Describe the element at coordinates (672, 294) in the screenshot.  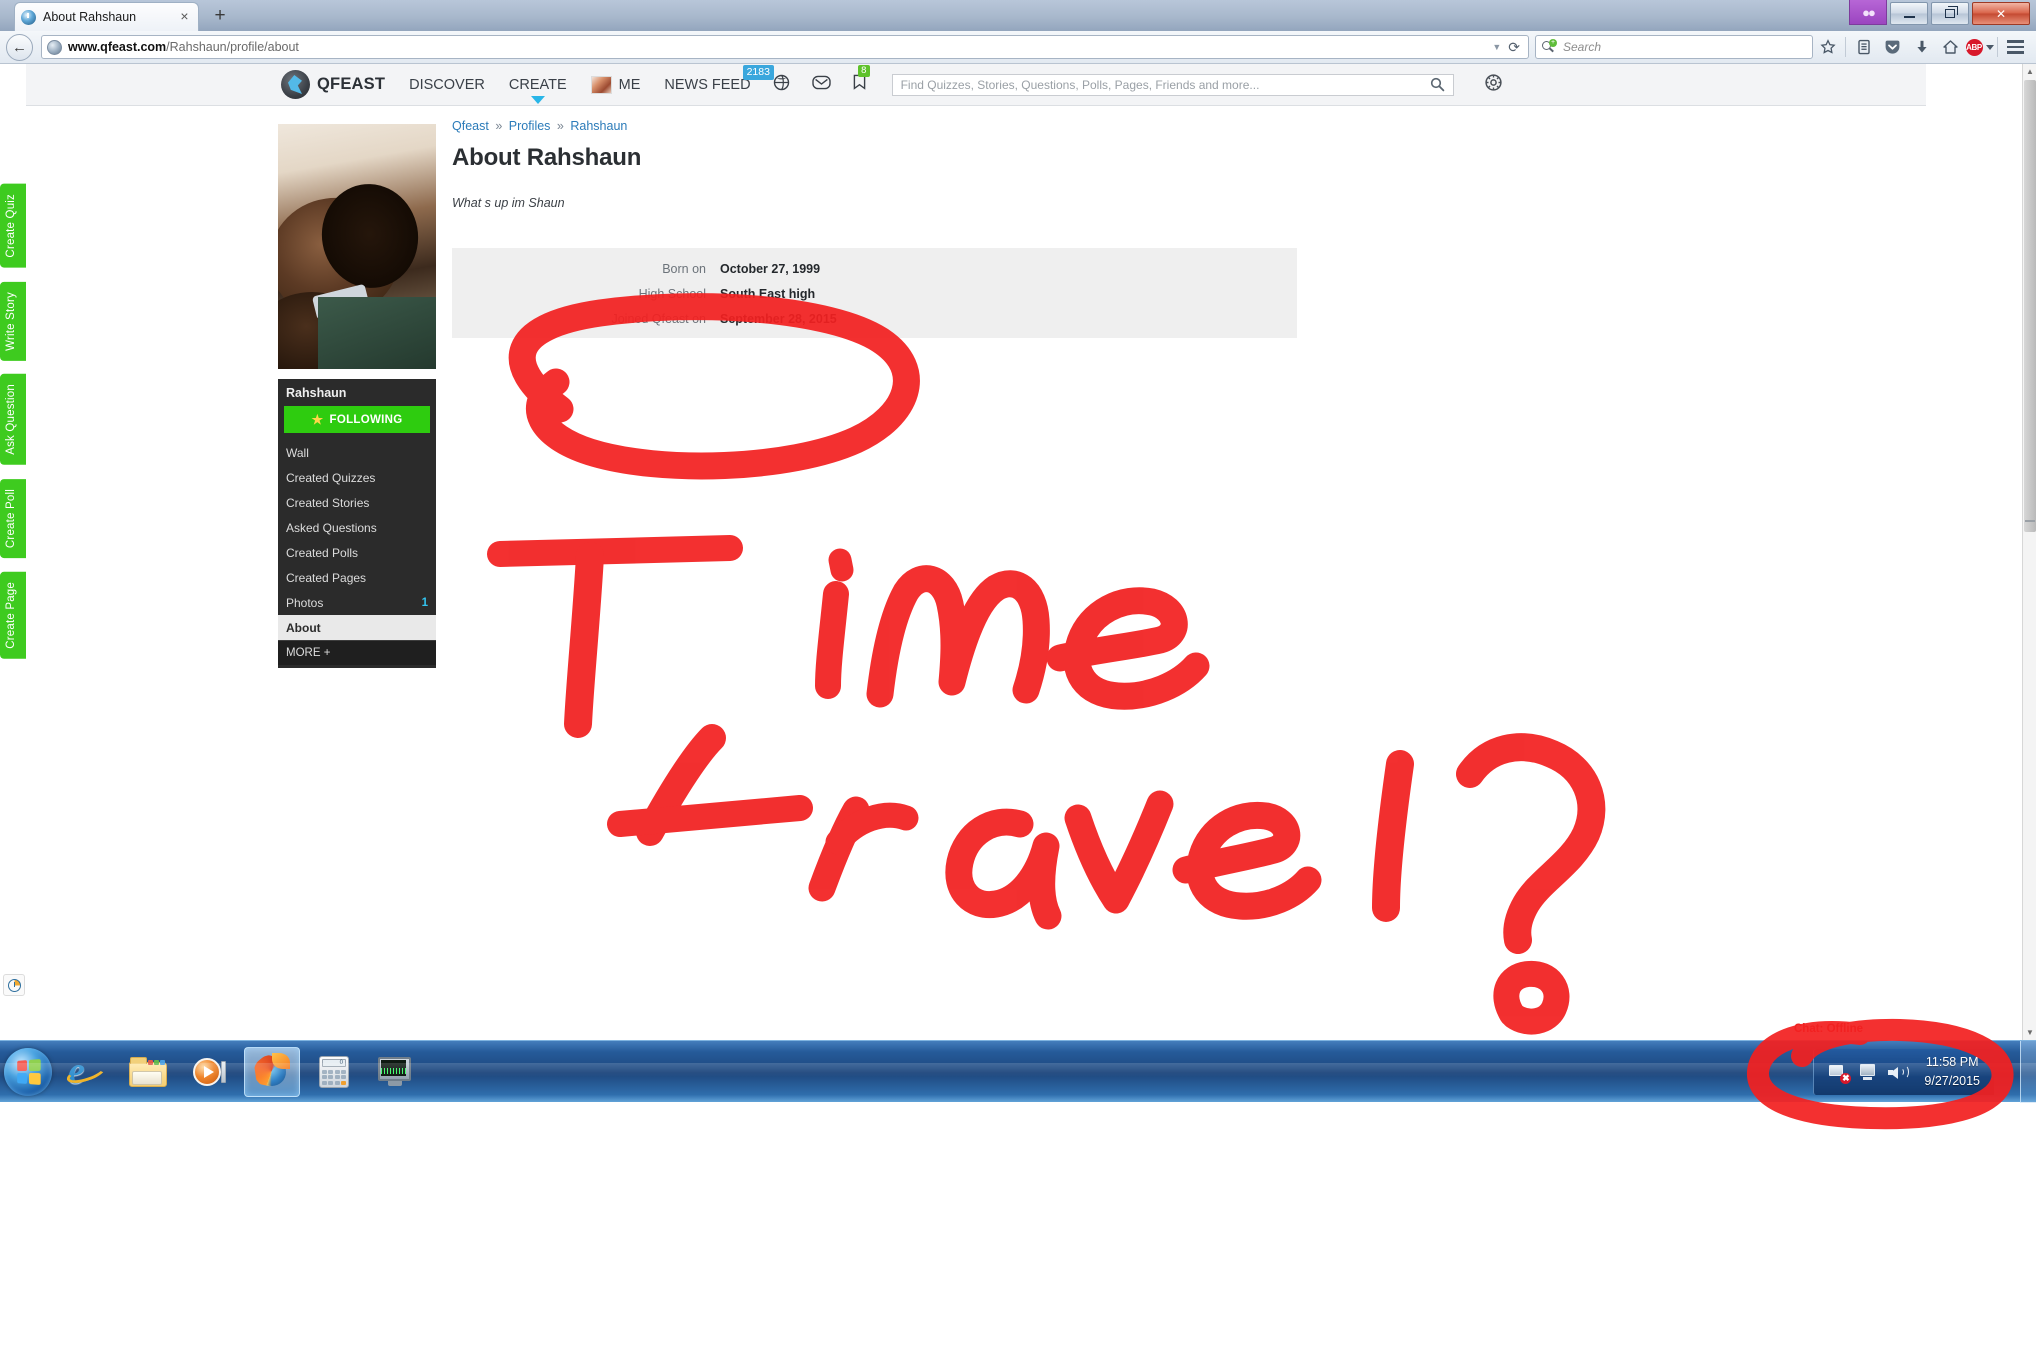
I see `info-label: High School` at that location.